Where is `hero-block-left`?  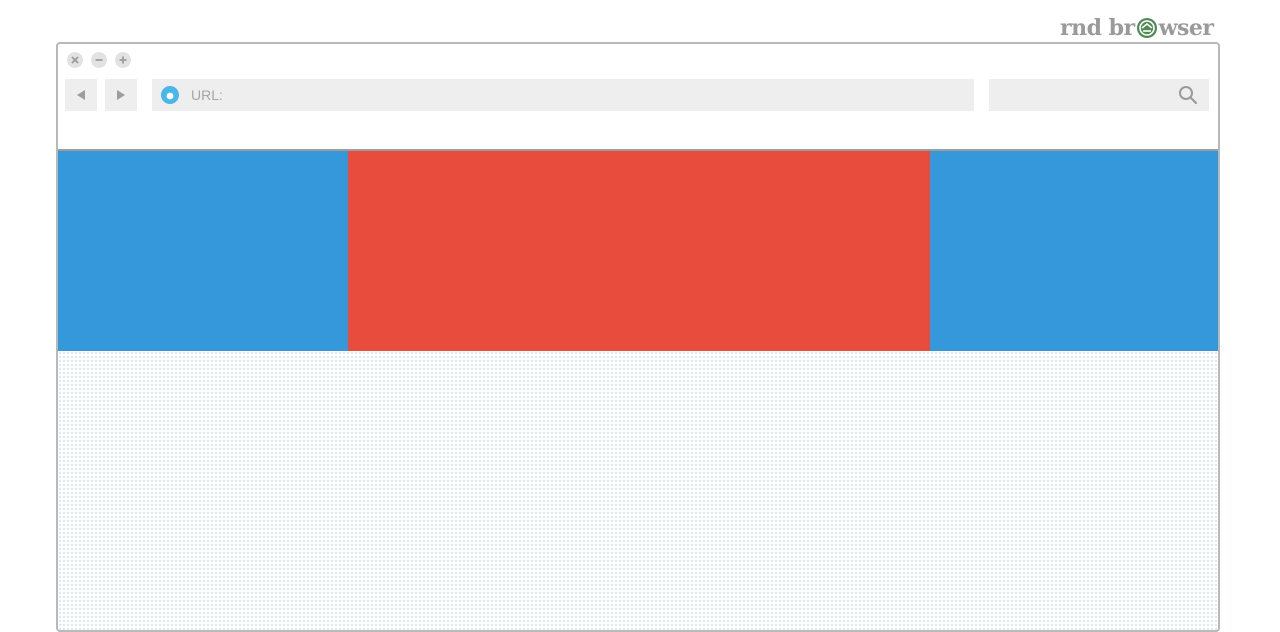
hero-block-left is located at coordinates (203, 251).